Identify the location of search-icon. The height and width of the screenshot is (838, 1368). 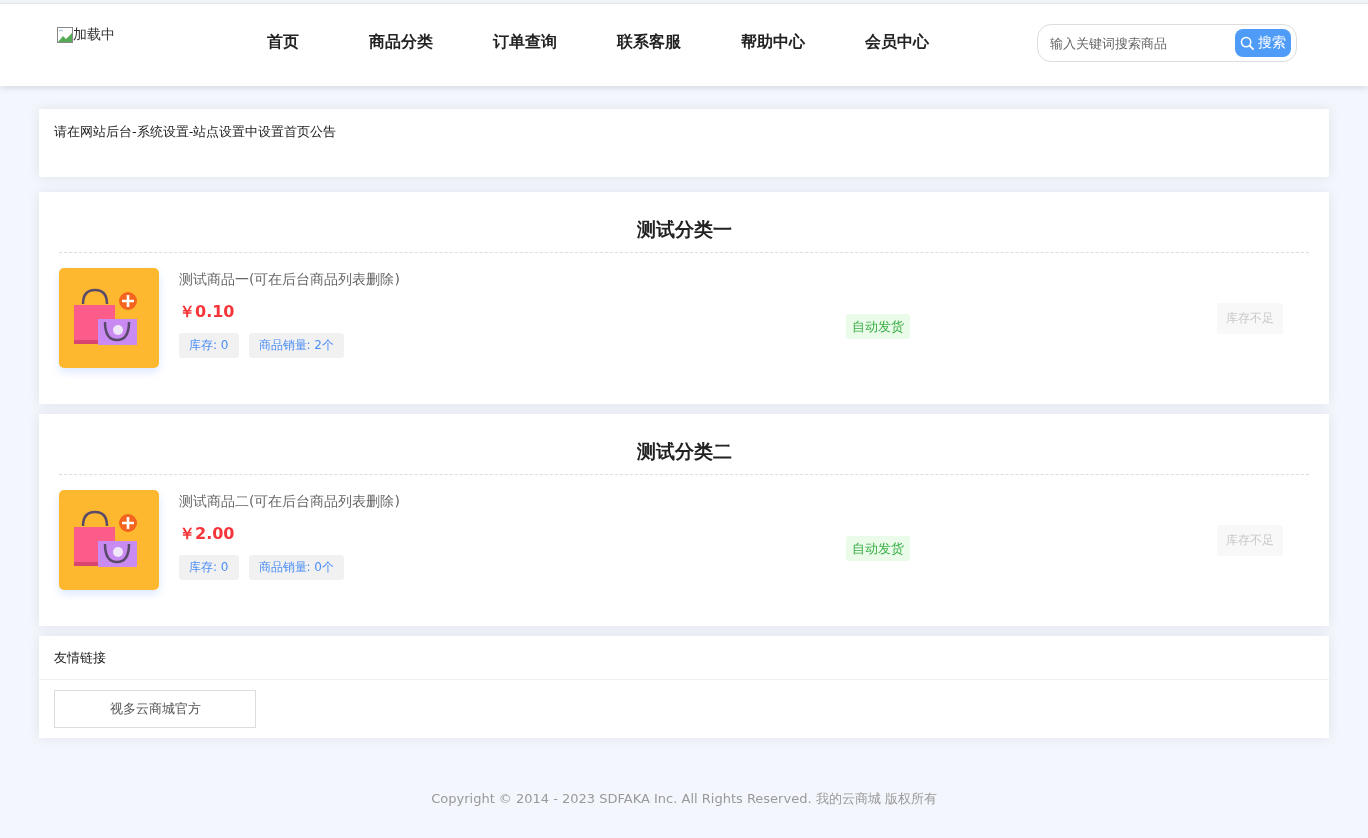
(1247, 43).